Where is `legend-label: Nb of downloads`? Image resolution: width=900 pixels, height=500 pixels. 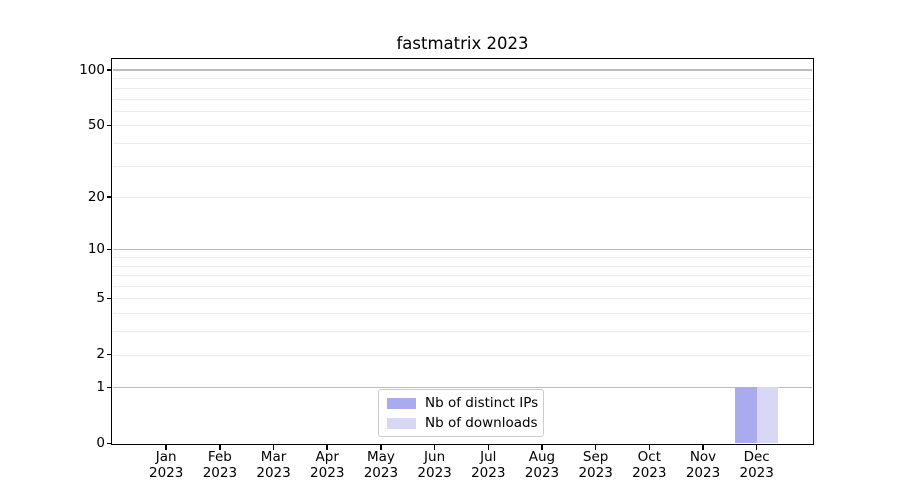 legend-label: Nb of downloads is located at coordinates (481, 423).